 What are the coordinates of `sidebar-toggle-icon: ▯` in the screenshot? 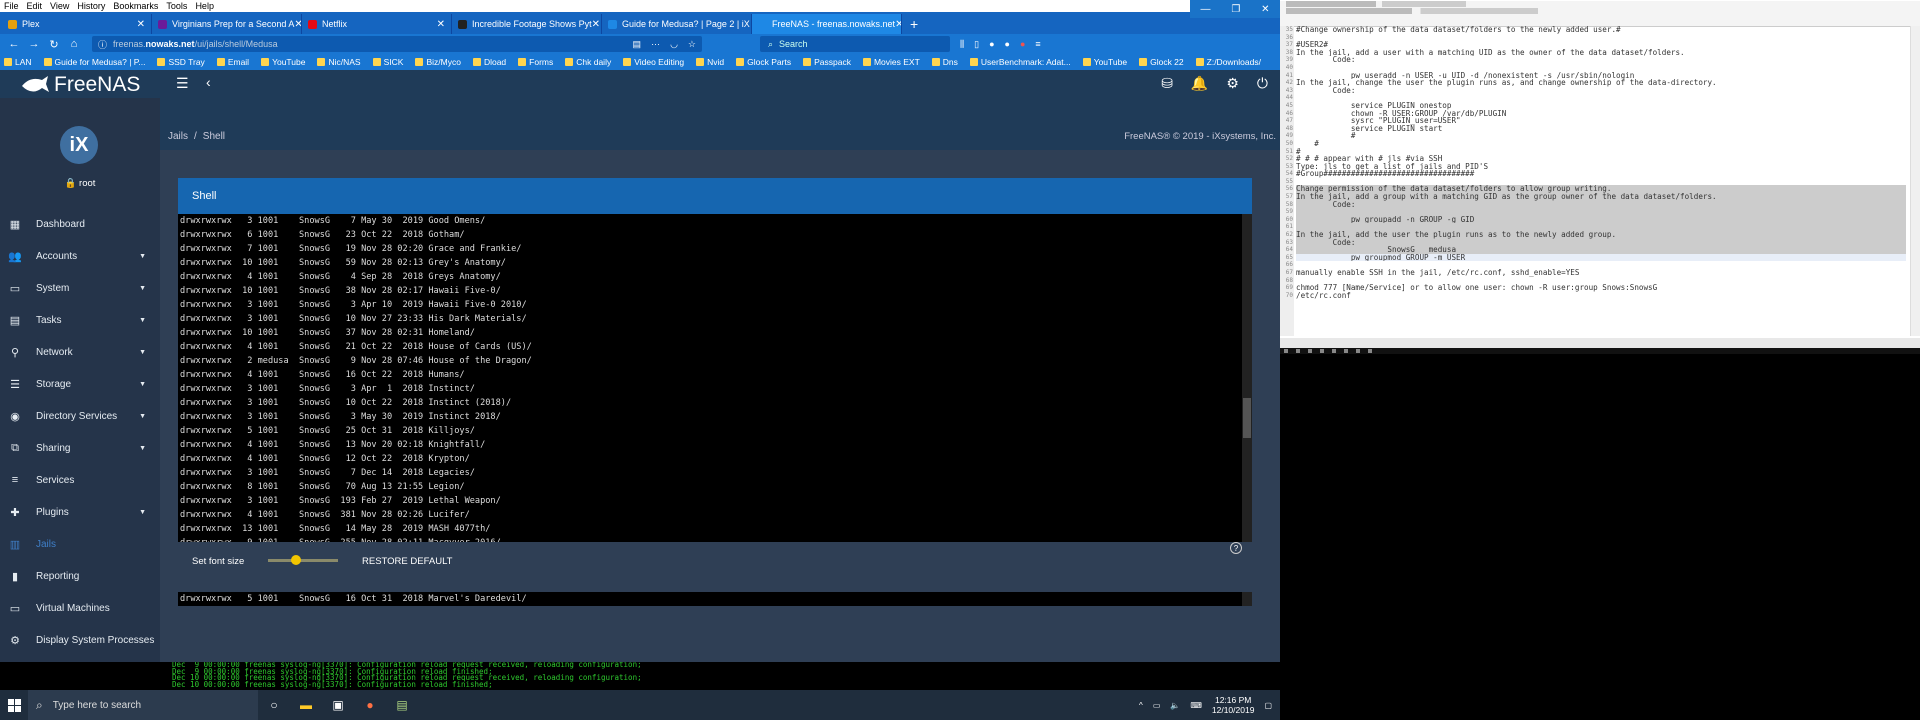 It's located at (976, 44).